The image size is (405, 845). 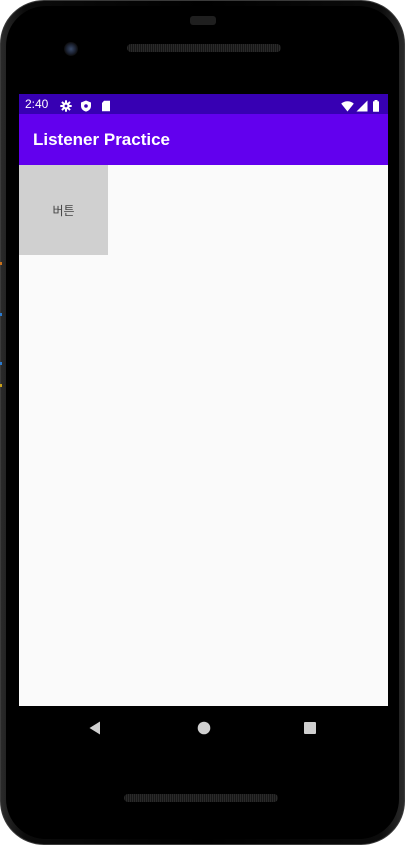 What do you see at coordinates (203, 139) in the screenshot?
I see `app-bar: Listener Practice` at bounding box center [203, 139].